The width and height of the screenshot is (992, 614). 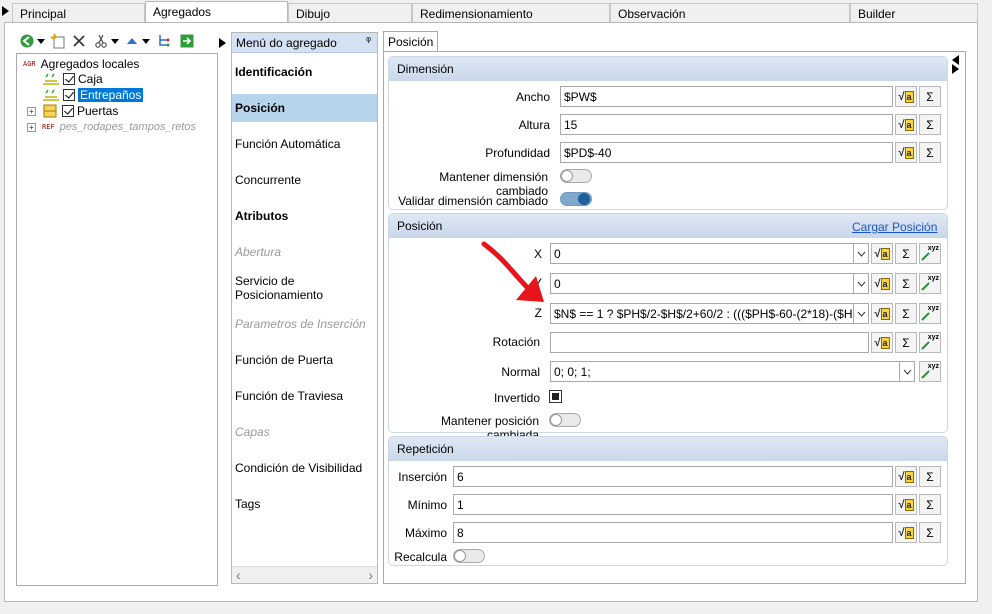 I want to click on menu-item-tags: Tags, so click(x=304, y=504).